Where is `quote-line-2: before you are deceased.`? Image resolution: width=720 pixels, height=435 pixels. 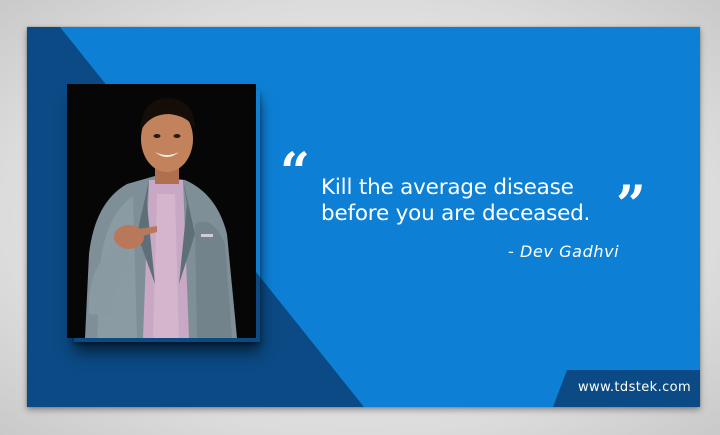 quote-line-2: before you are deceased. is located at coordinates (456, 213).